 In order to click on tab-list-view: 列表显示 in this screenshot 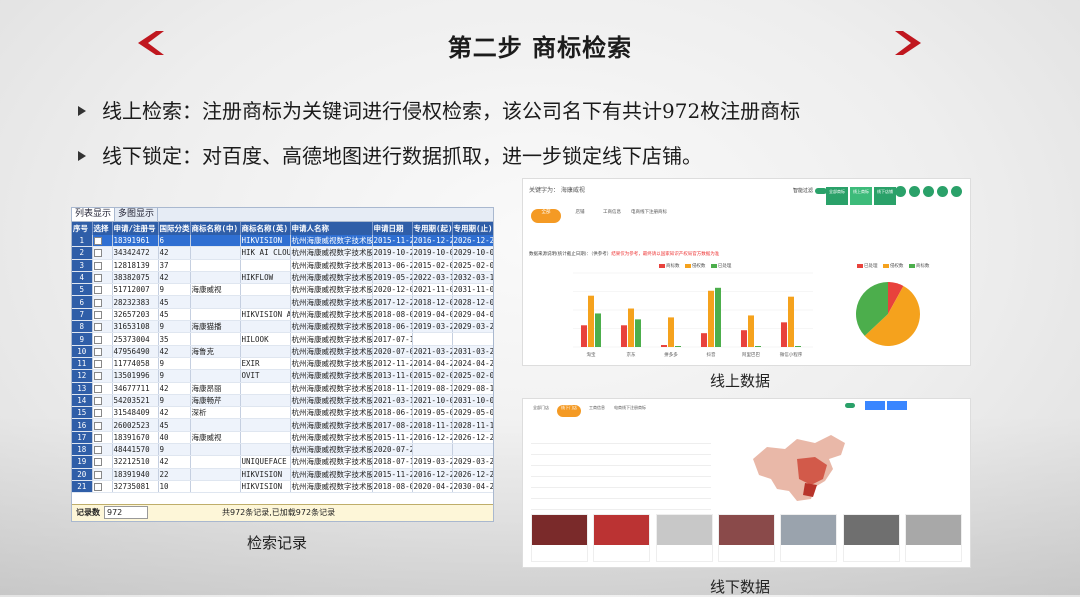, I will do `click(94, 214)`.